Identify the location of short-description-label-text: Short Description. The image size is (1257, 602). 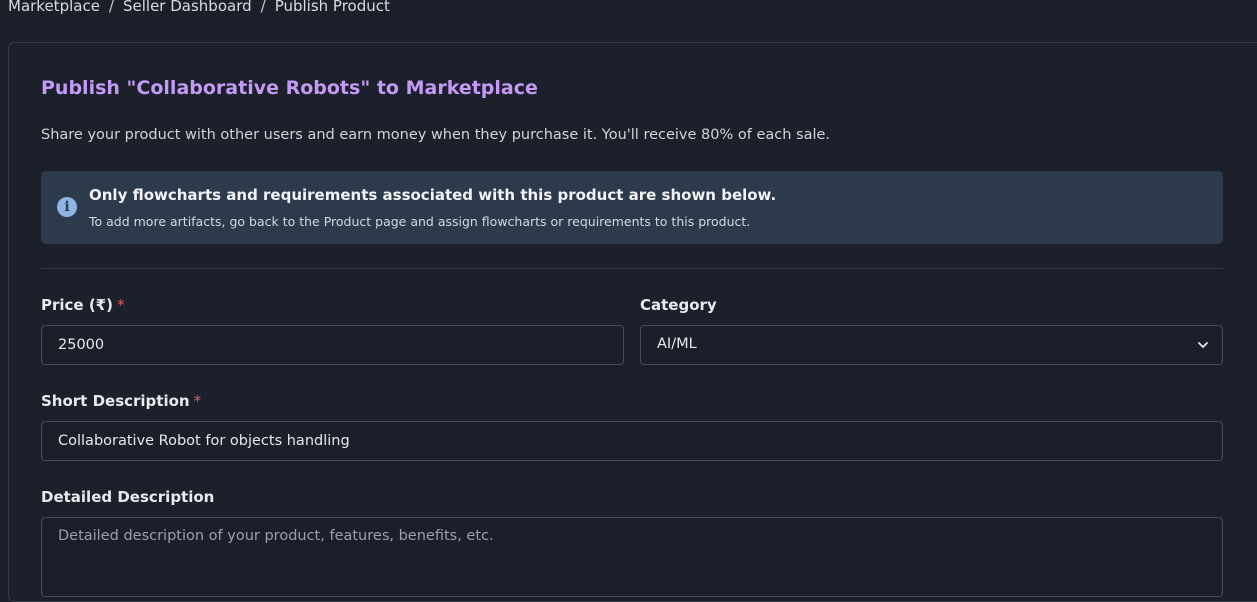
(115, 401).